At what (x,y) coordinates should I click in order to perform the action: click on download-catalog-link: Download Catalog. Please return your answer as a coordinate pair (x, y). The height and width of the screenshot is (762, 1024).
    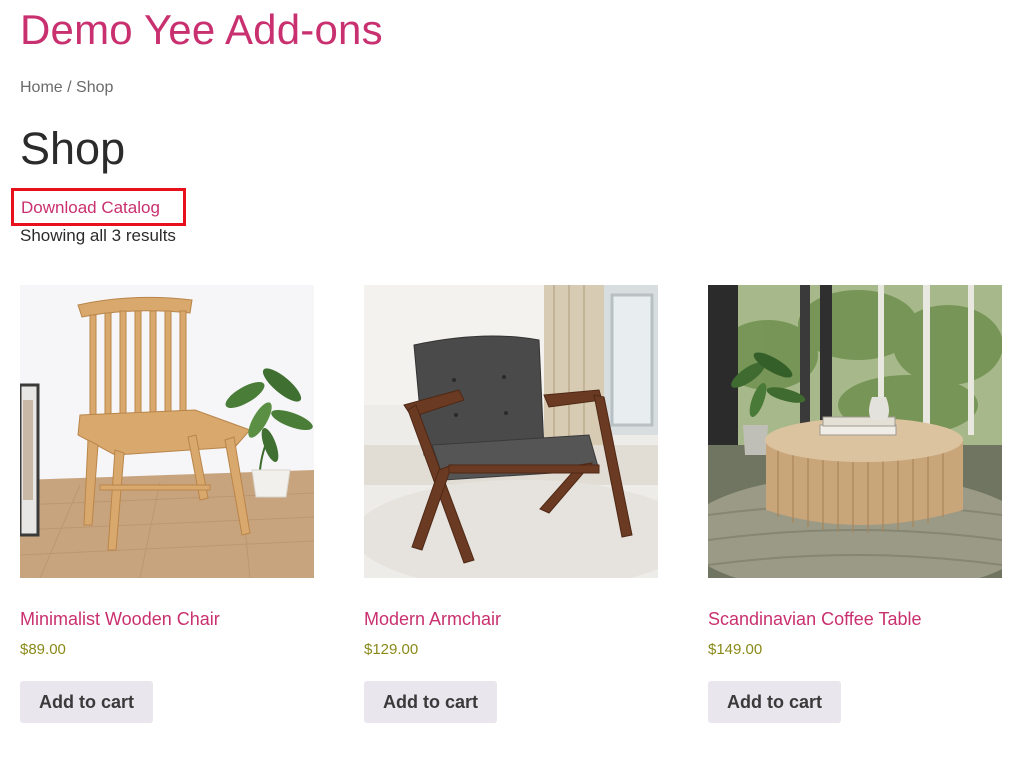
    Looking at the image, I should click on (98, 207).